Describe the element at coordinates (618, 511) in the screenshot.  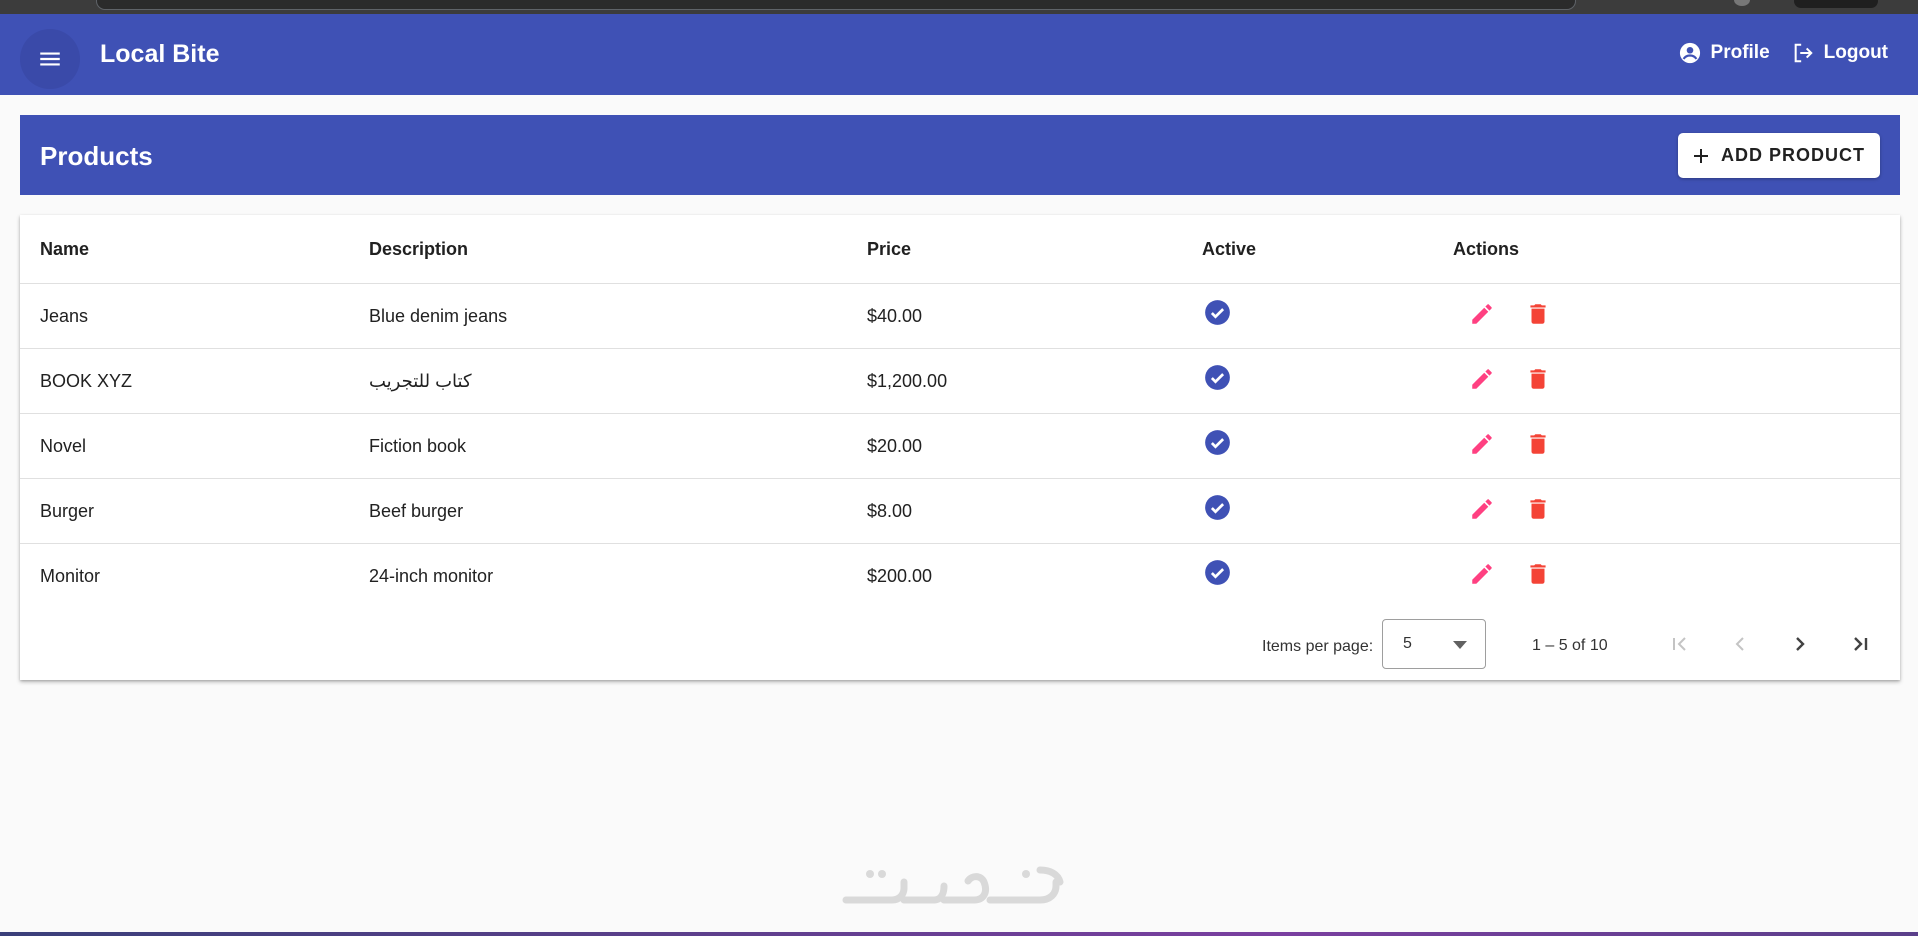
I see `cell-description: Beef burger` at that location.